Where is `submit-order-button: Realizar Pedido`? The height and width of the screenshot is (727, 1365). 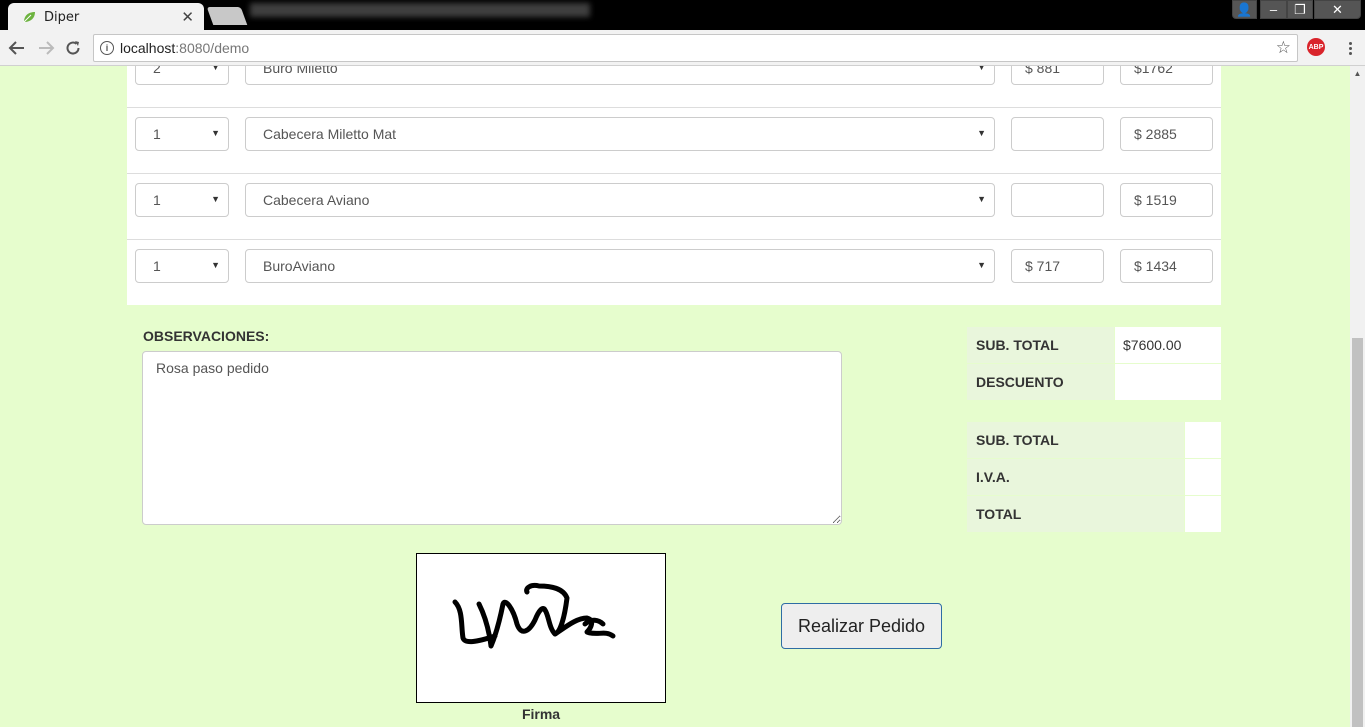
submit-order-button: Realizar Pedido is located at coordinates (861, 626).